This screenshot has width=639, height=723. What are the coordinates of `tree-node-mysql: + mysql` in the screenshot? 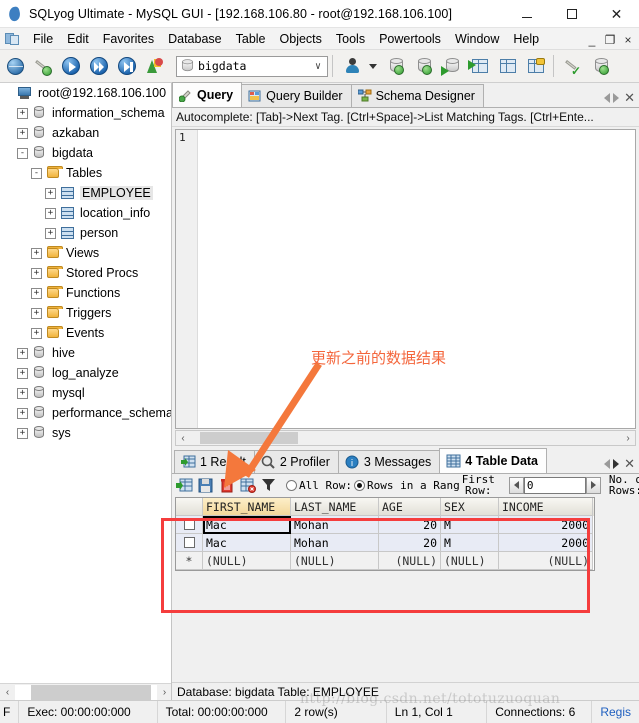 It's located at (85, 393).